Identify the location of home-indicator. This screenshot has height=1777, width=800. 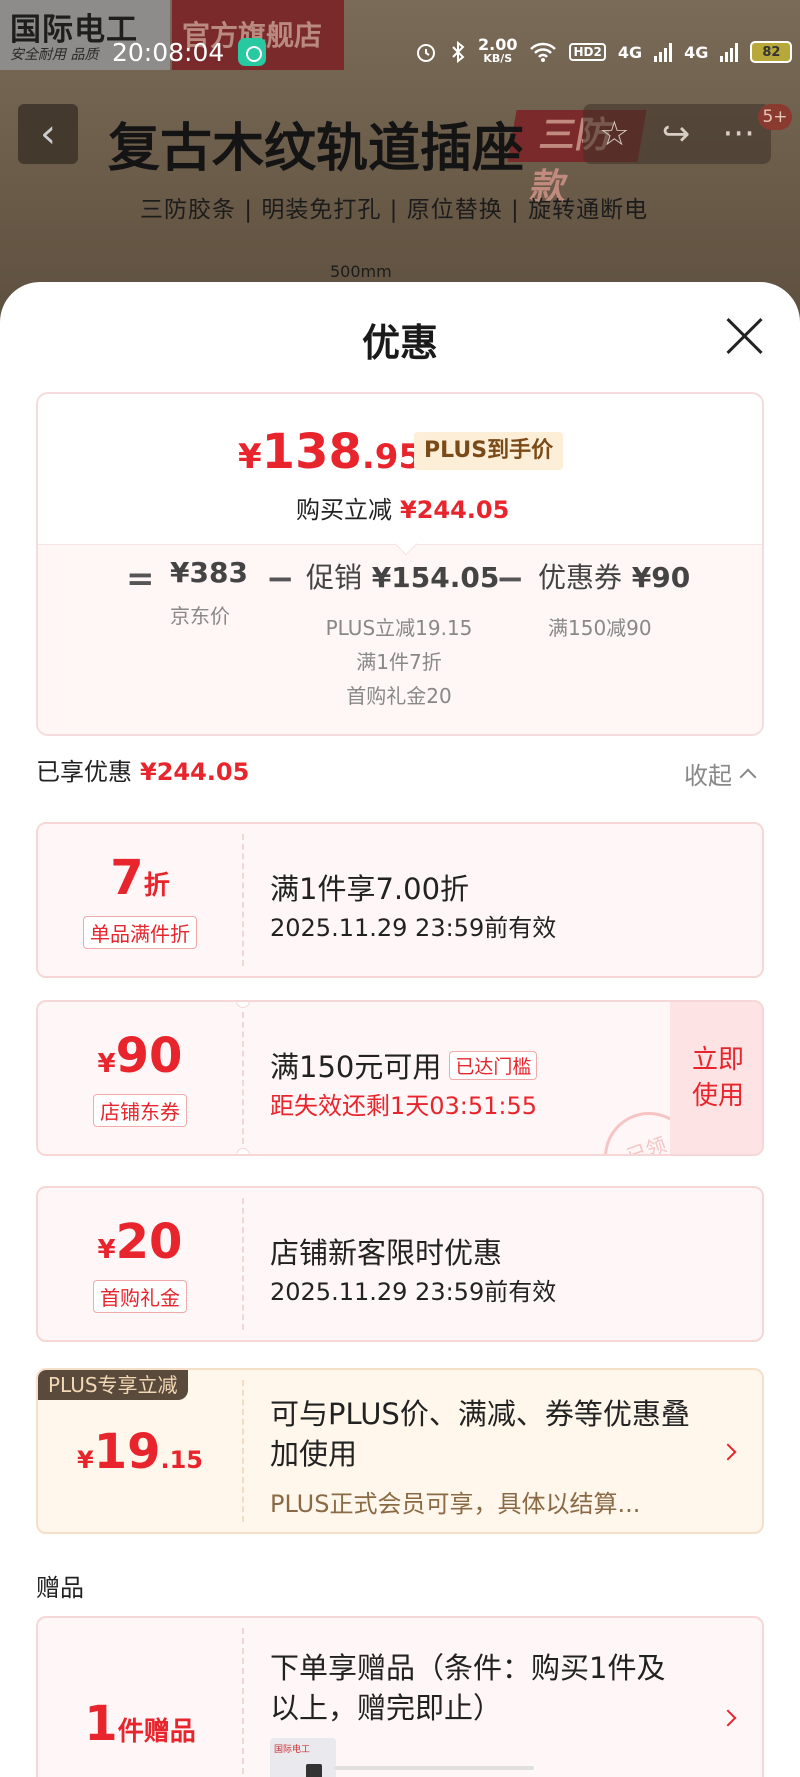
(434, 1768).